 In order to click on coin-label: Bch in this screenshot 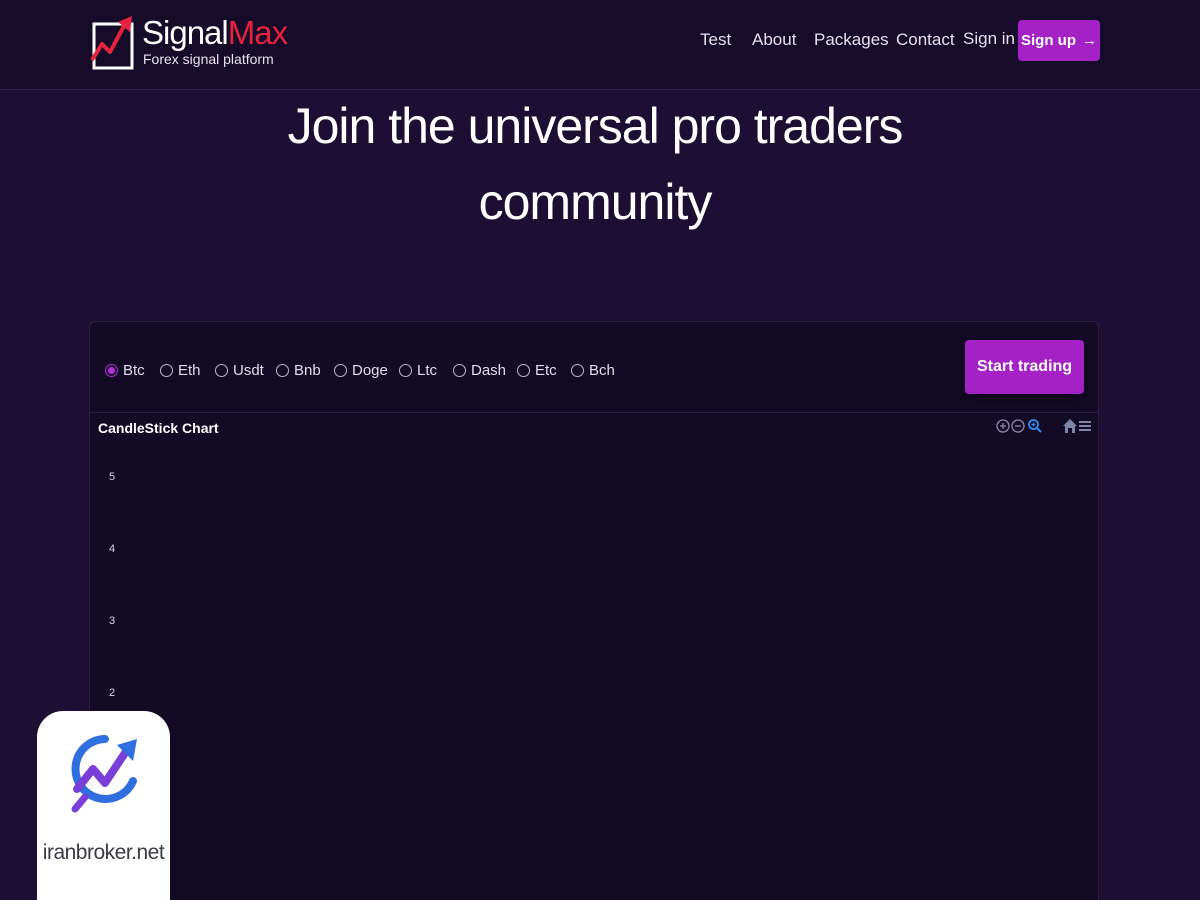, I will do `click(602, 370)`.